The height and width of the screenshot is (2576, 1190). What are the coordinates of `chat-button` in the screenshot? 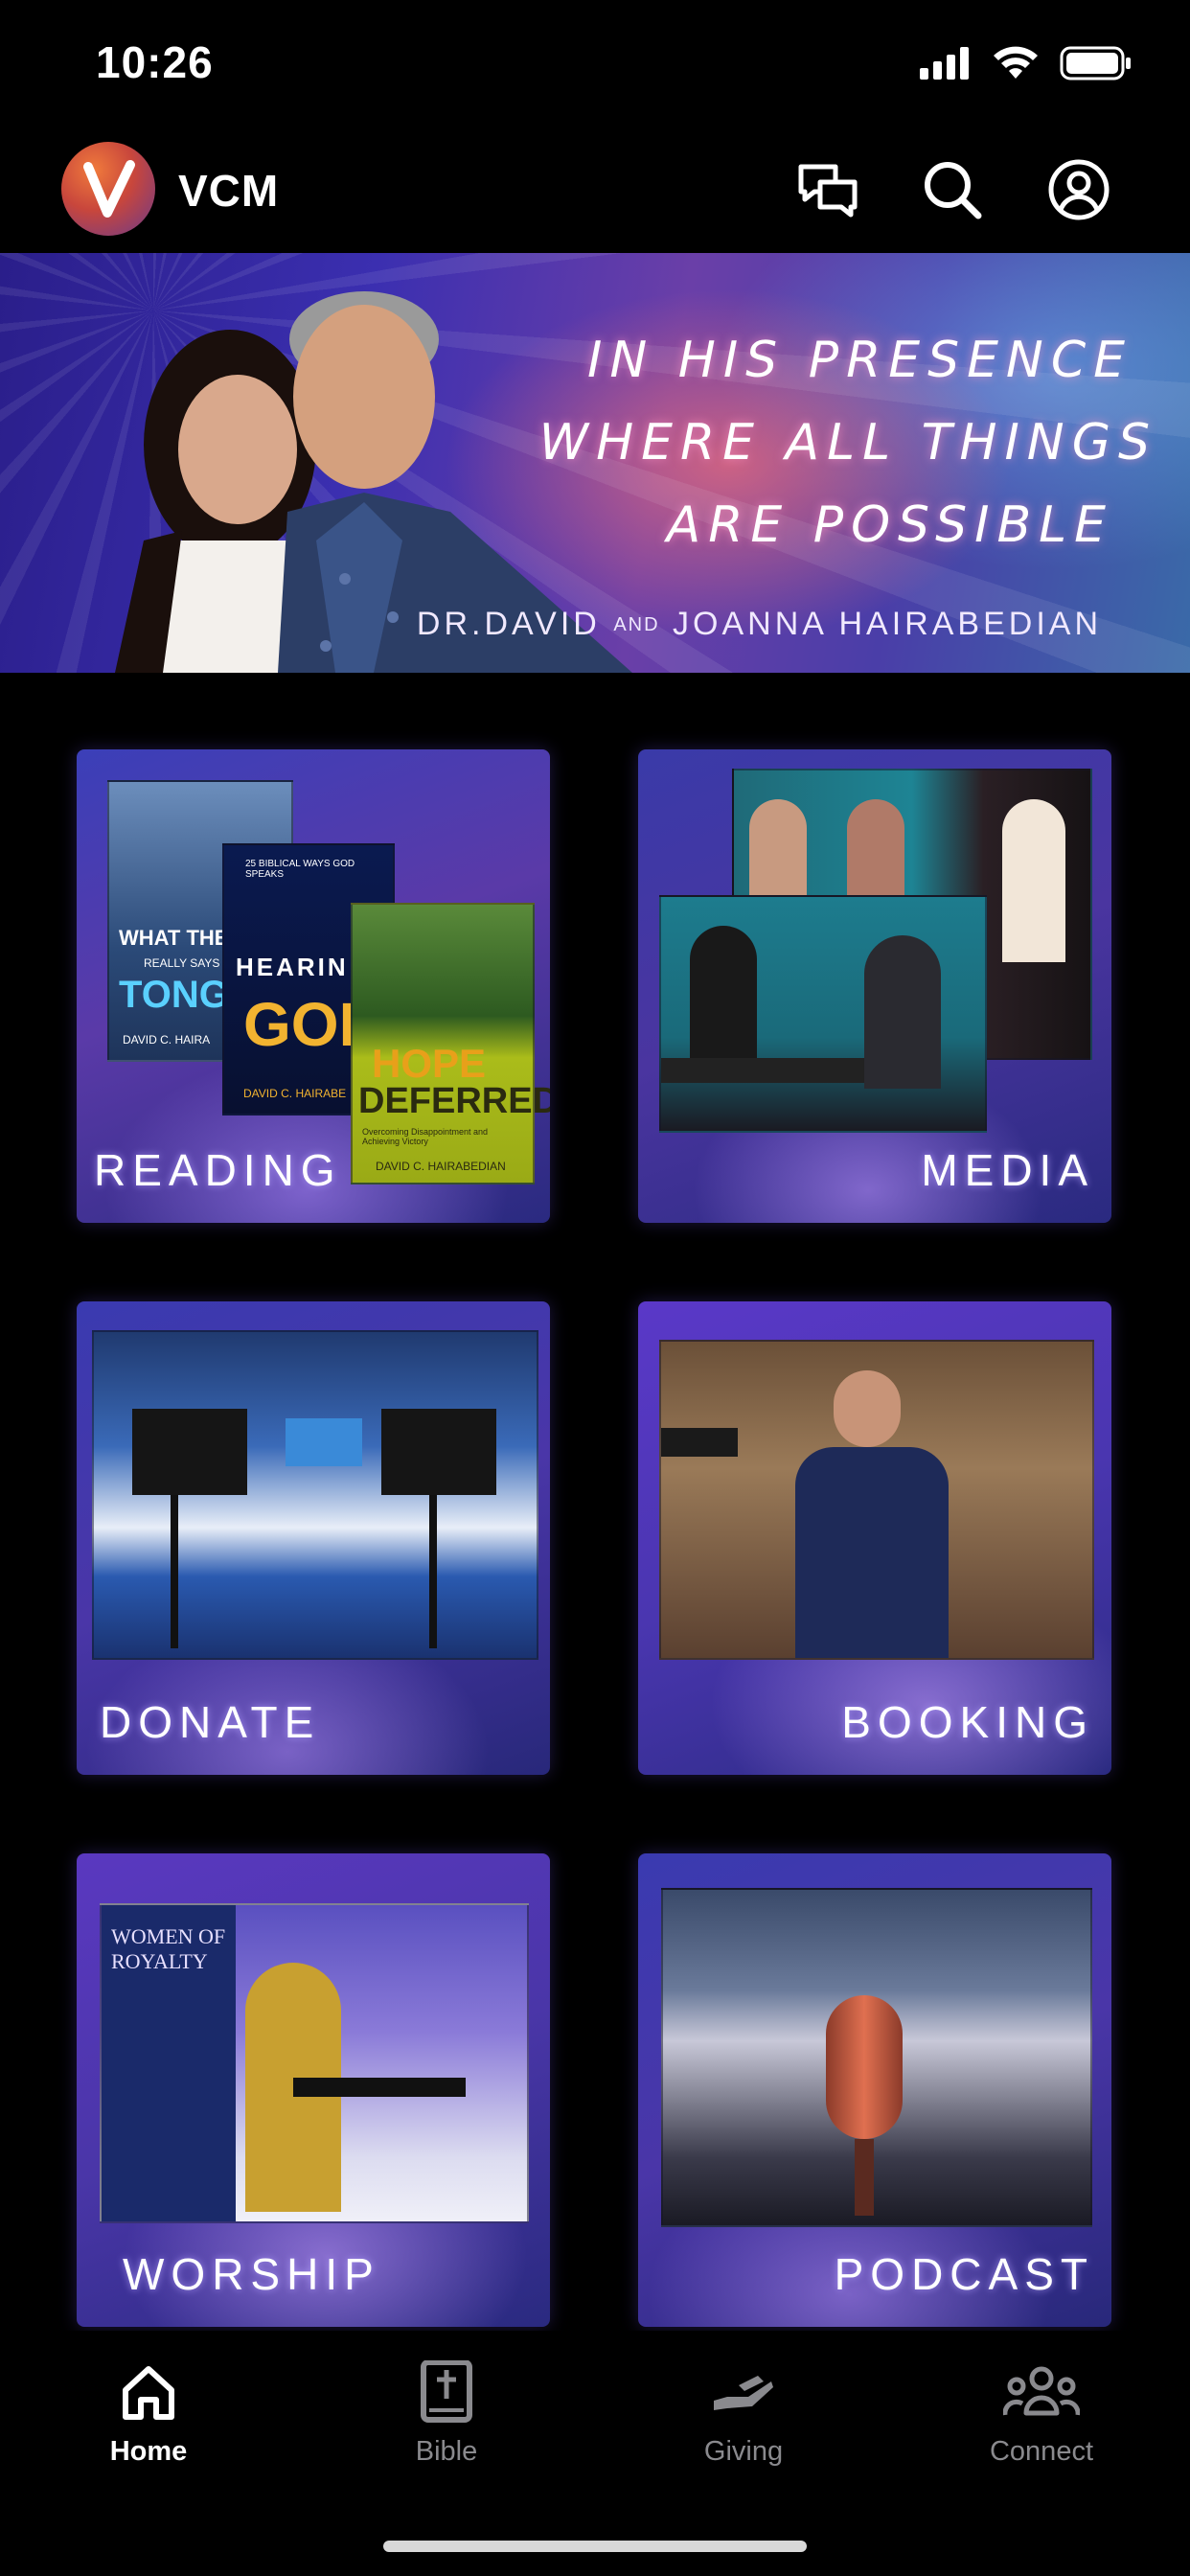 It's located at (827, 189).